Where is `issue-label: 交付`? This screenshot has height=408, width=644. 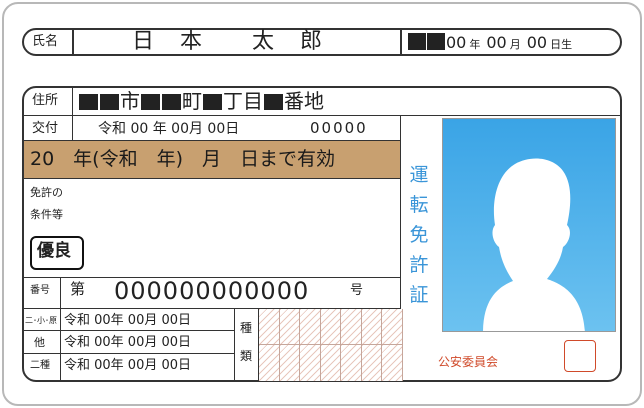
issue-label: 交付 is located at coordinates (45, 128).